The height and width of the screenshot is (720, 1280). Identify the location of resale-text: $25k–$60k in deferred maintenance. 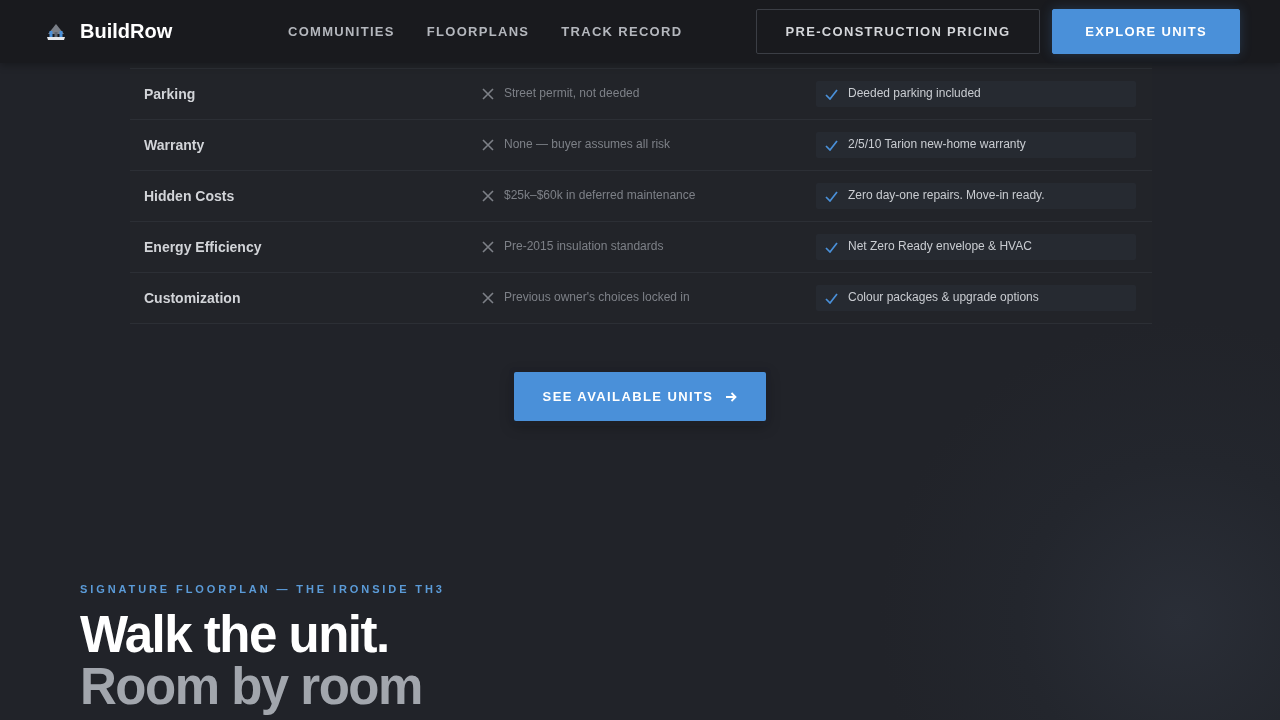
(600, 194).